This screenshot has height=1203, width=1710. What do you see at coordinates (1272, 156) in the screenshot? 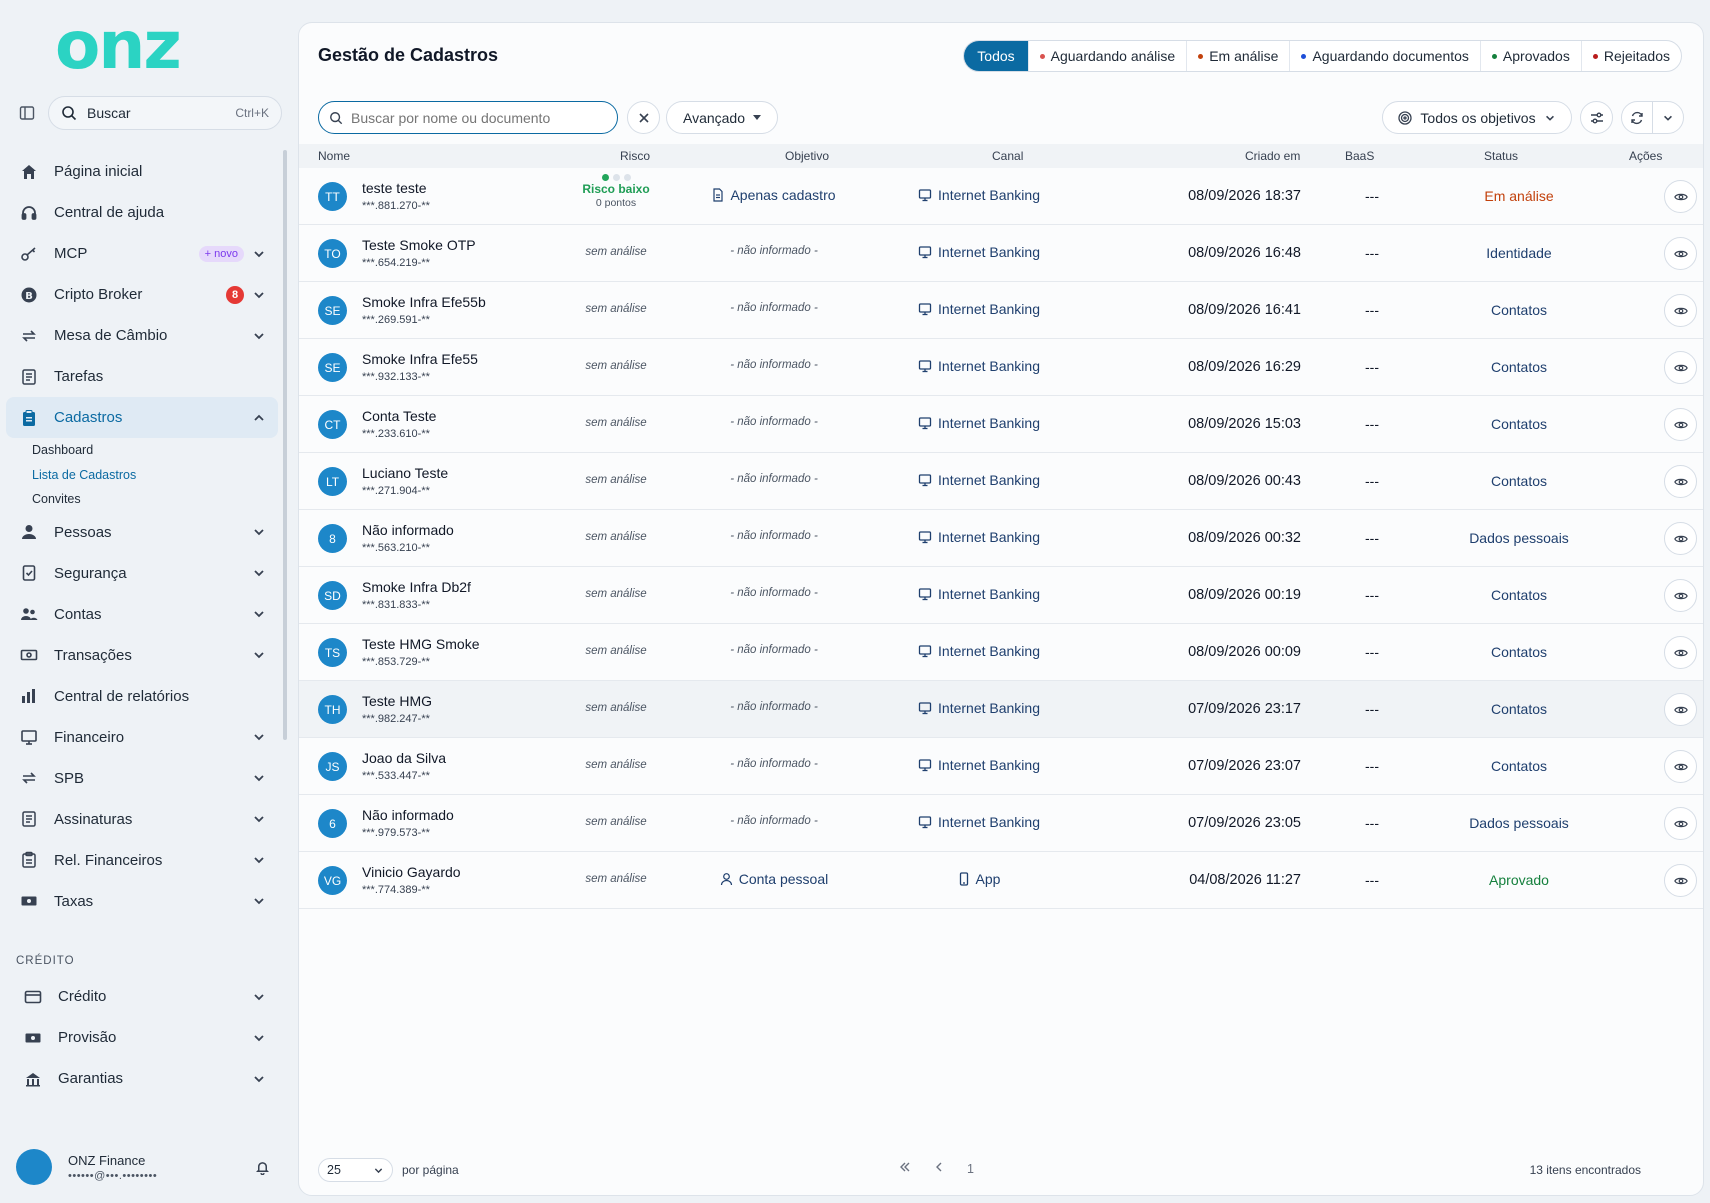
I see `col-criado-em: Criado em` at bounding box center [1272, 156].